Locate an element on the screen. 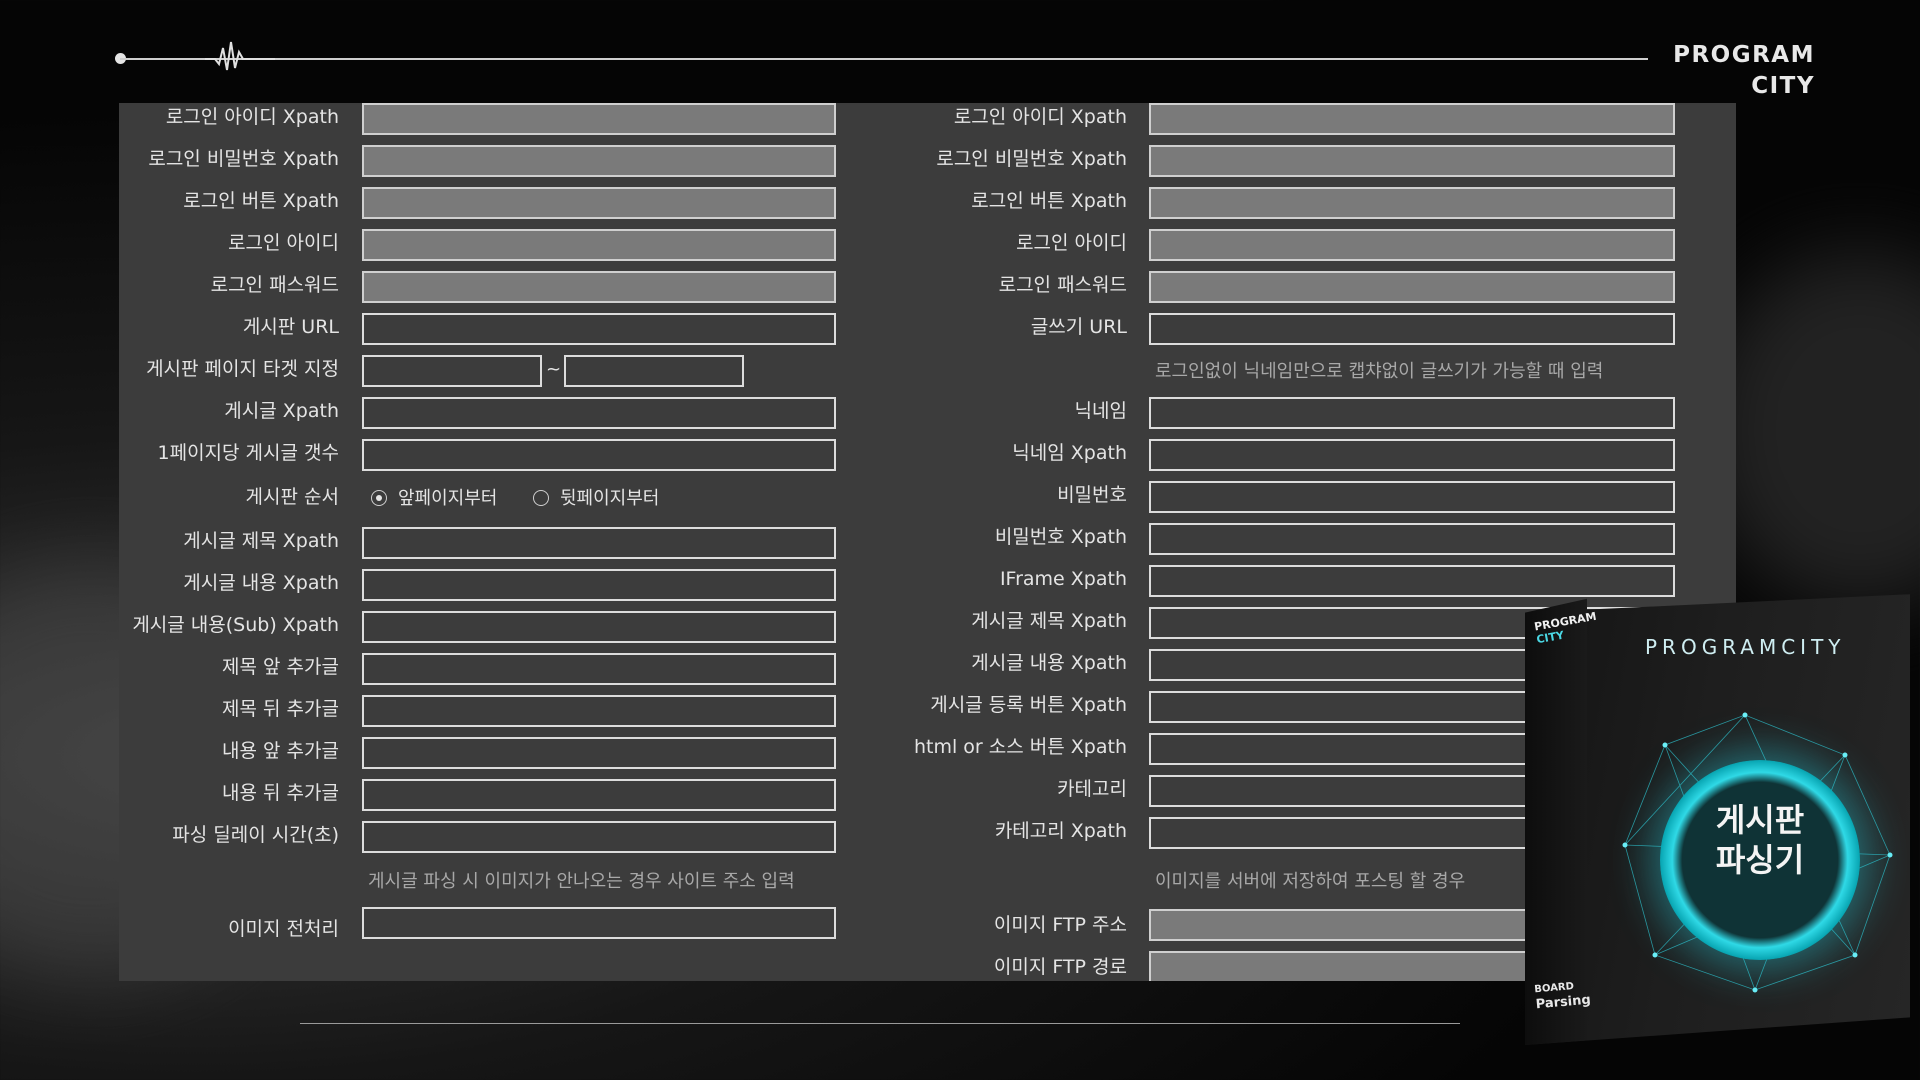  label-login-id-xpath: 로그인 아이디 Xpath is located at coordinates (252, 117).